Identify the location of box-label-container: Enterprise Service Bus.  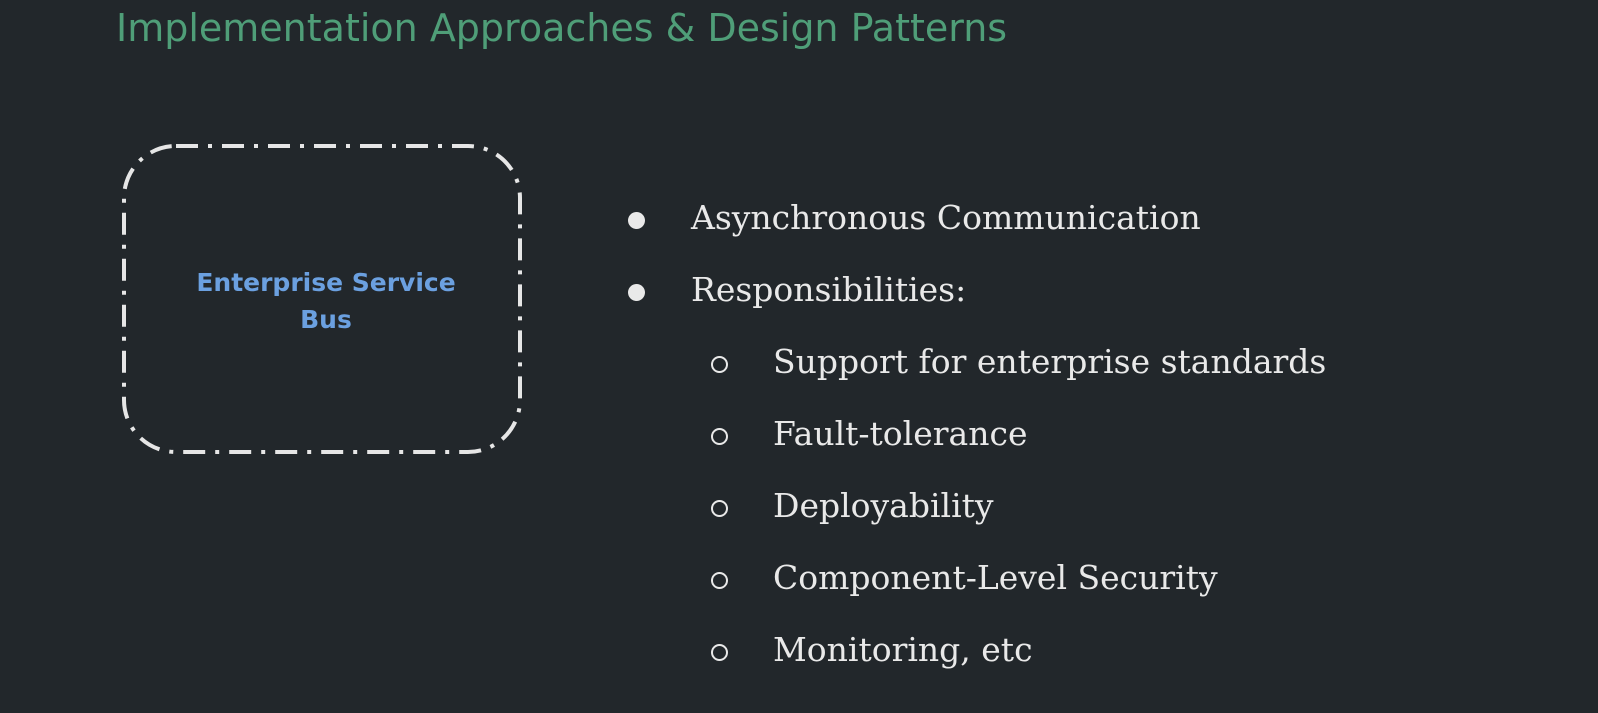
(326, 301).